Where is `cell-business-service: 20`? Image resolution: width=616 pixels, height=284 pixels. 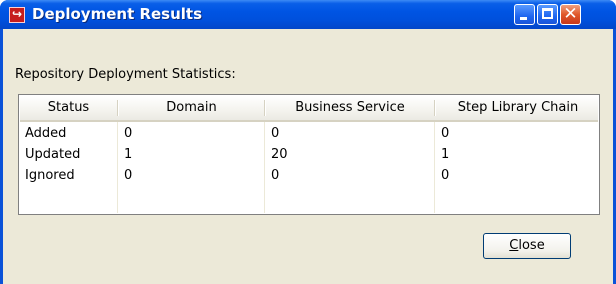
cell-business-service: 20 is located at coordinates (279, 154).